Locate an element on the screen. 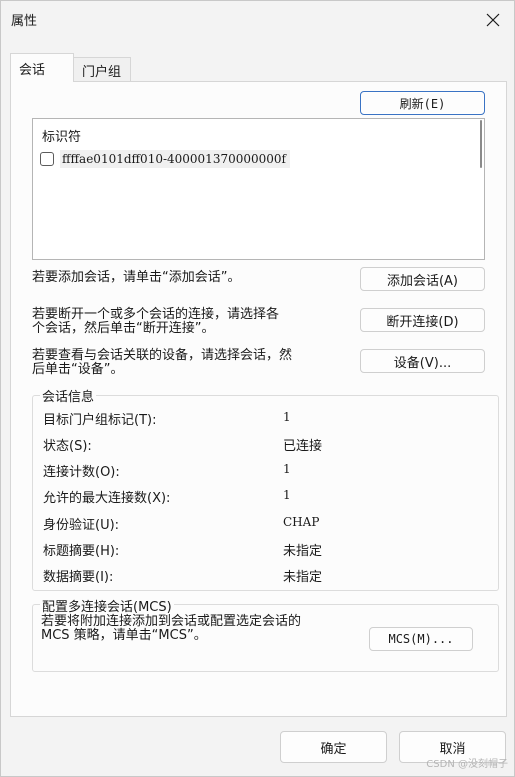 This screenshot has width=515, height=777. mcs-instruction-line2: MCS 策略，请单击“MCS”。 is located at coordinates (124, 635).